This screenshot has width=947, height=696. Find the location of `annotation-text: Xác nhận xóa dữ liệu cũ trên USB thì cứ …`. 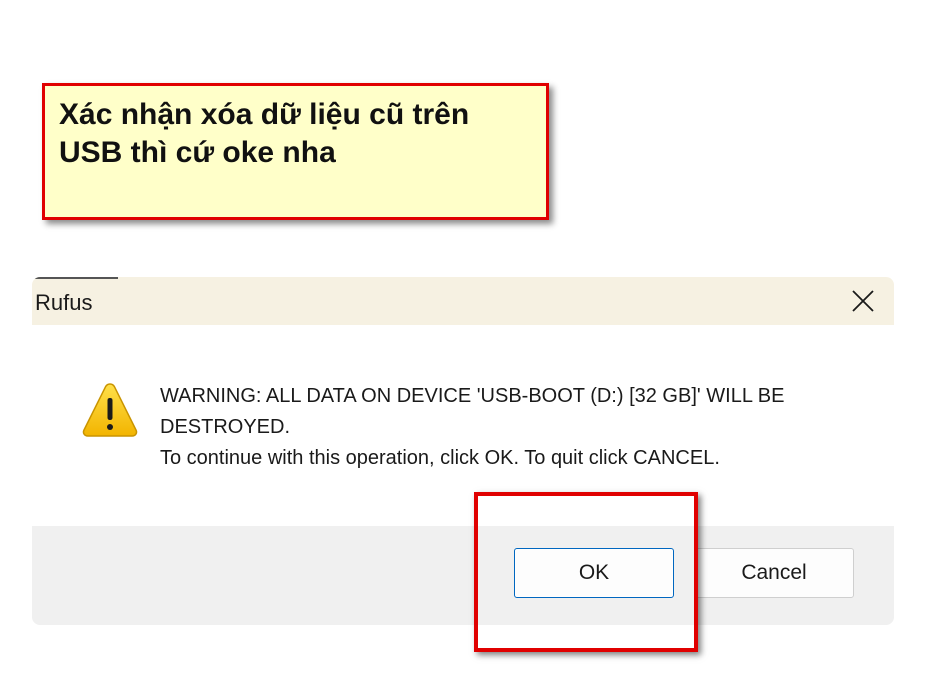

annotation-text: Xác nhận xóa dữ liệu cũ trên USB thì cứ … is located at coordinates (264, 133).